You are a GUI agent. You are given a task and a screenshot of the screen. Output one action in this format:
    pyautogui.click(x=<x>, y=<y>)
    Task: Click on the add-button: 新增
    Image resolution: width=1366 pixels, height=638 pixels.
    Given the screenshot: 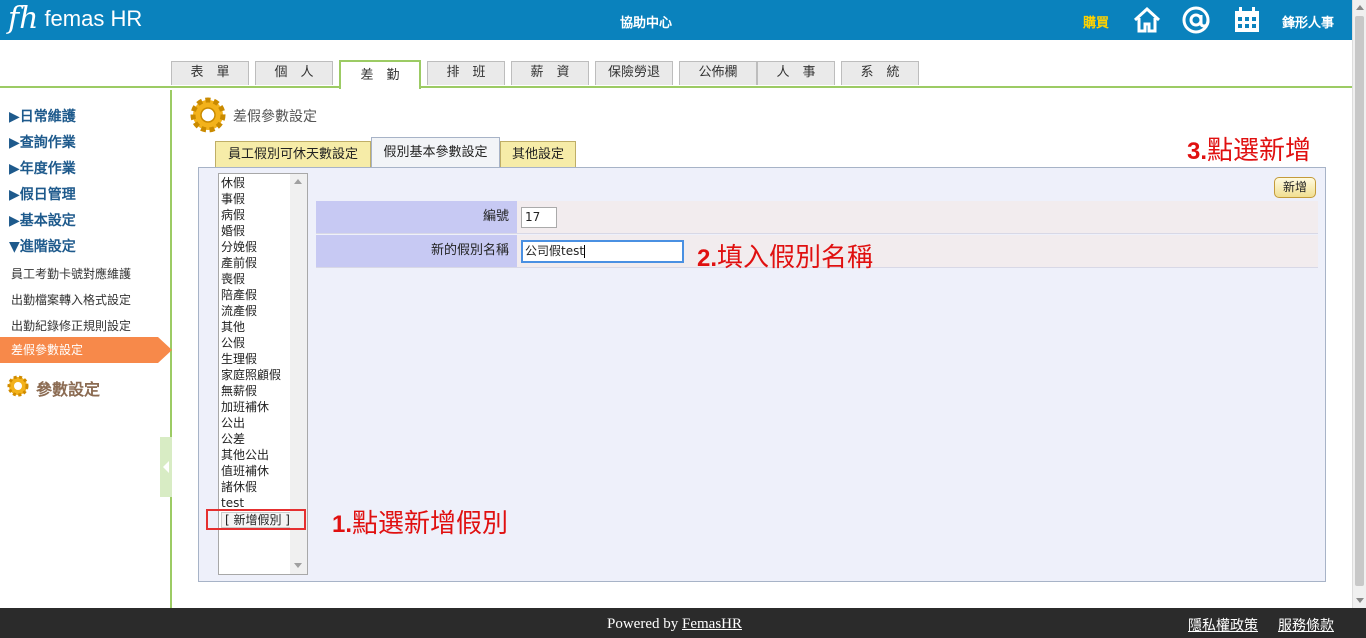 What is the action you would take?
    pyautogui.click(x=1295, y=187)
    